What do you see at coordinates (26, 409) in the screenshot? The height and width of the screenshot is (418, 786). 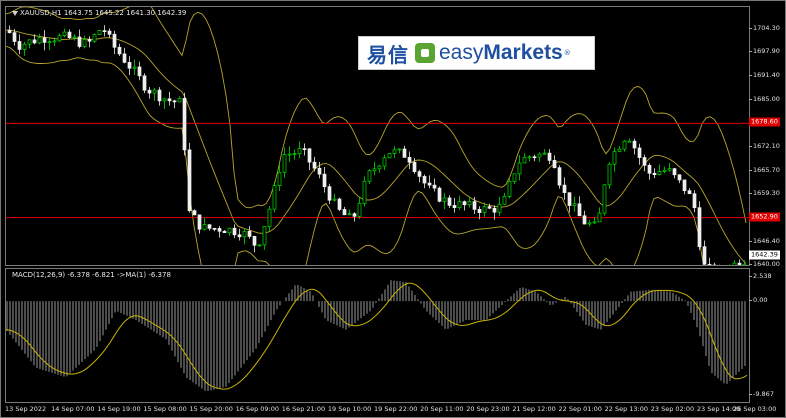 I see `time-tick-label: 13 Sep 2022` at bounding box center [26, 409].